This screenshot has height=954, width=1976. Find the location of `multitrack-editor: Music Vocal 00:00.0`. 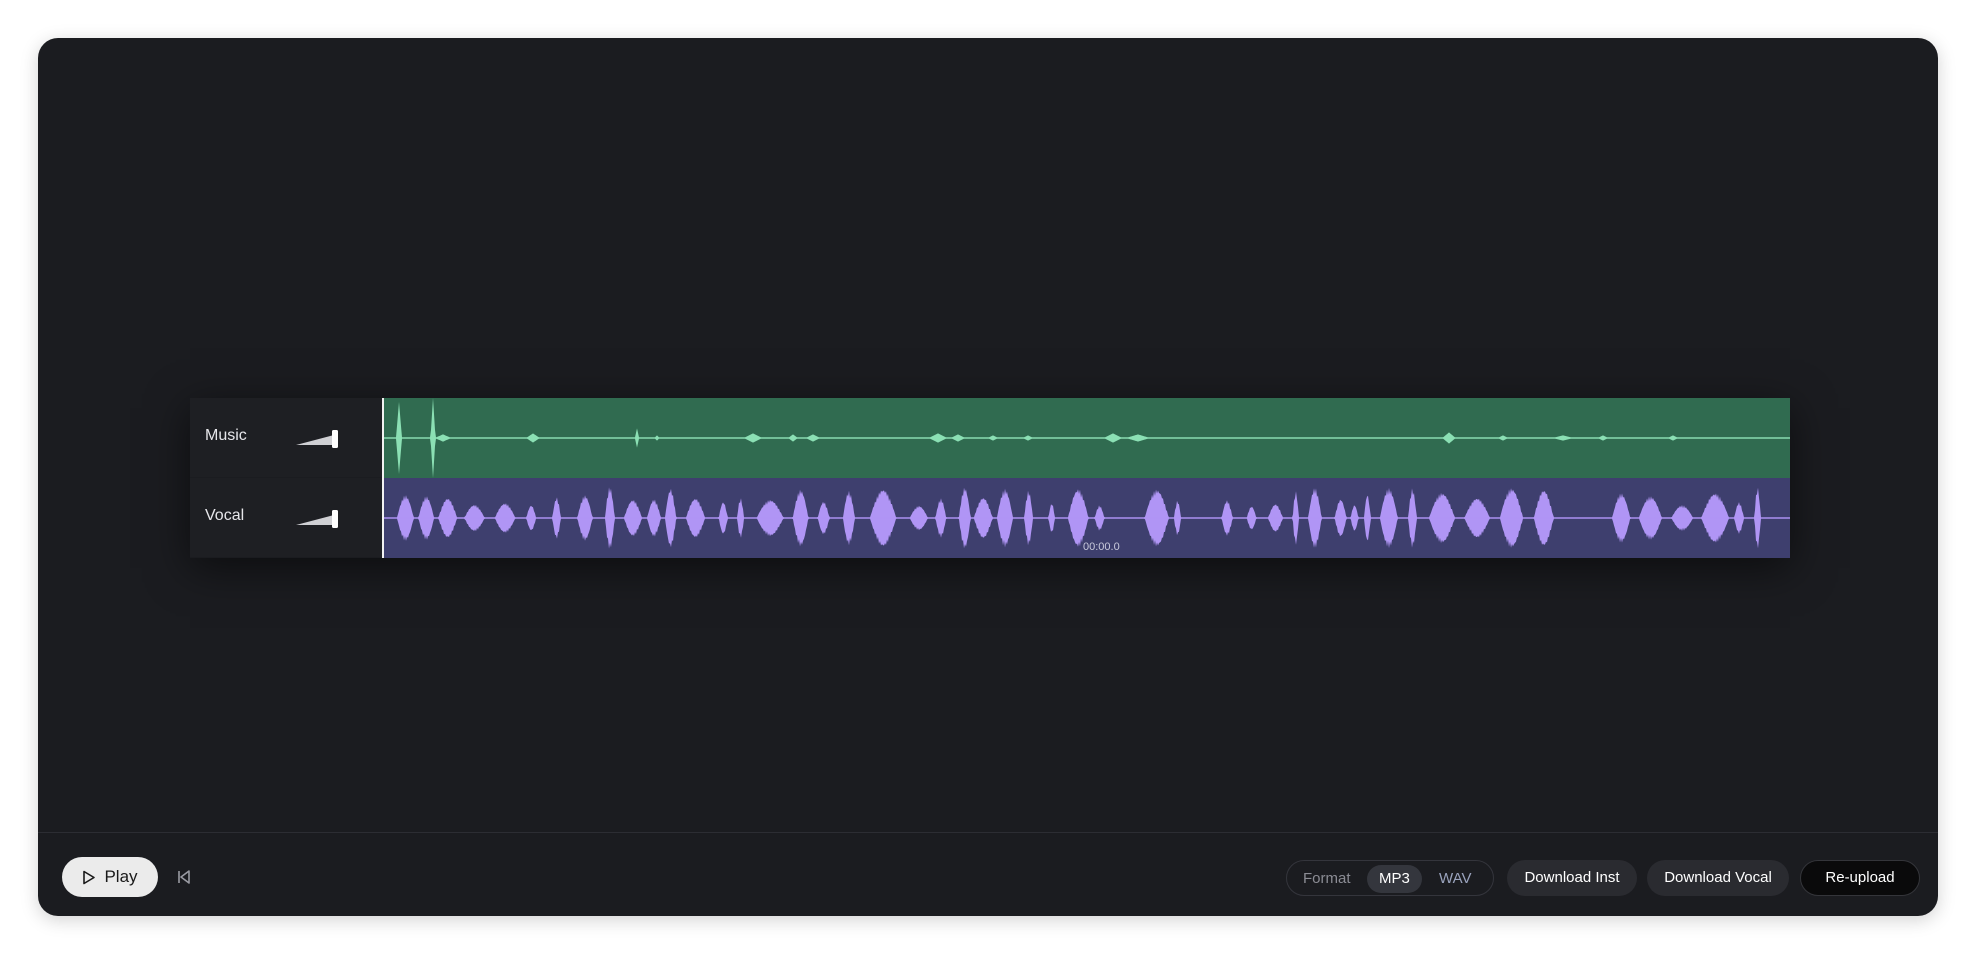

multitrack-editor: Music Vocal 00:00.0 is located at coordinates (990, 478).